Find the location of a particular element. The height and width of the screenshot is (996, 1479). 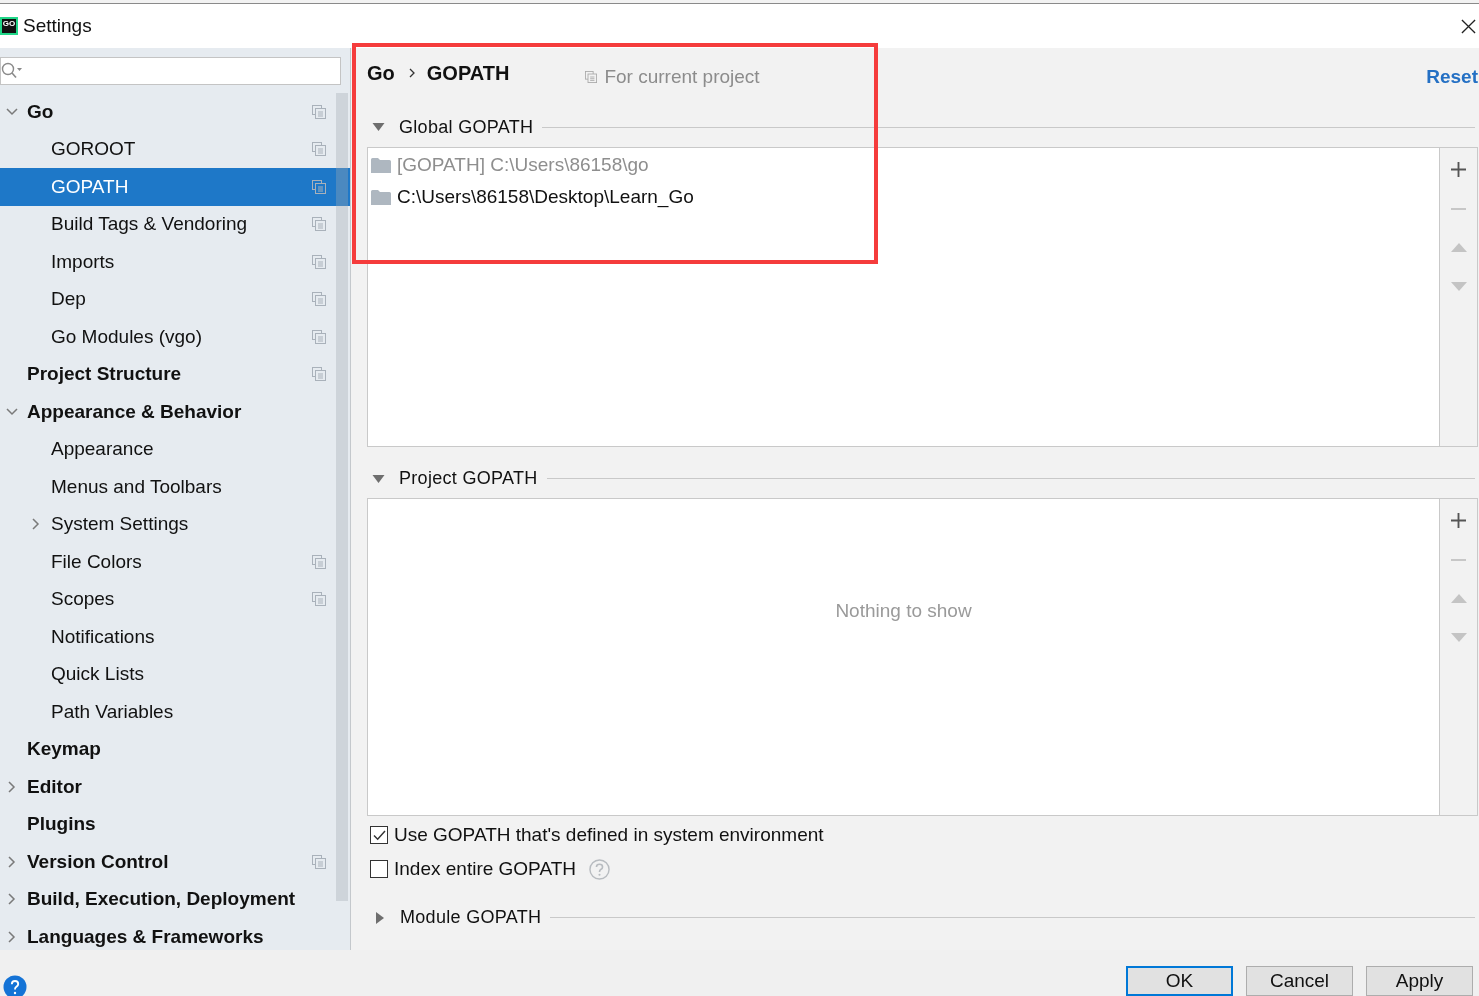

sidebar-item: Editor is located at coordinates (175, 787).